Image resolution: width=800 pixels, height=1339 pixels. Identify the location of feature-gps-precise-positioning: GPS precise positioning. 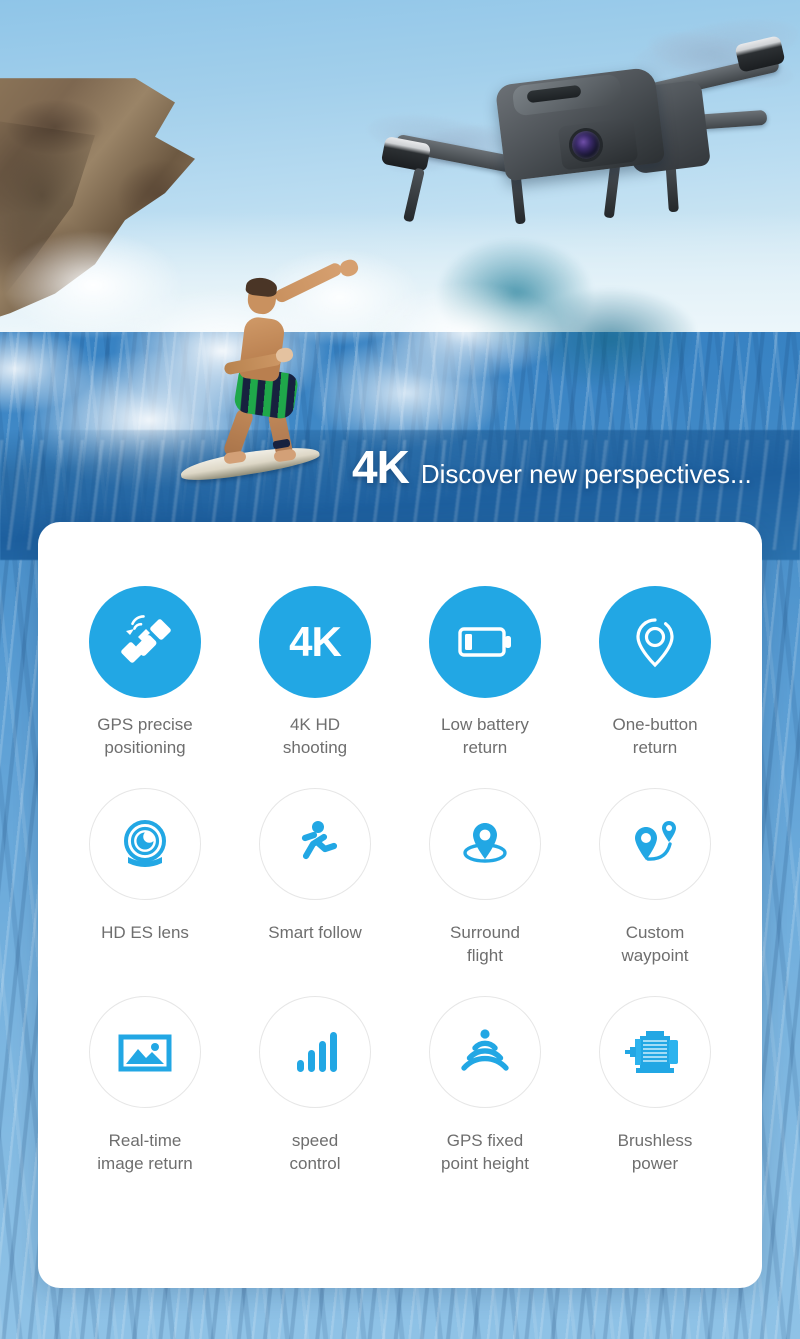
(145, 673).